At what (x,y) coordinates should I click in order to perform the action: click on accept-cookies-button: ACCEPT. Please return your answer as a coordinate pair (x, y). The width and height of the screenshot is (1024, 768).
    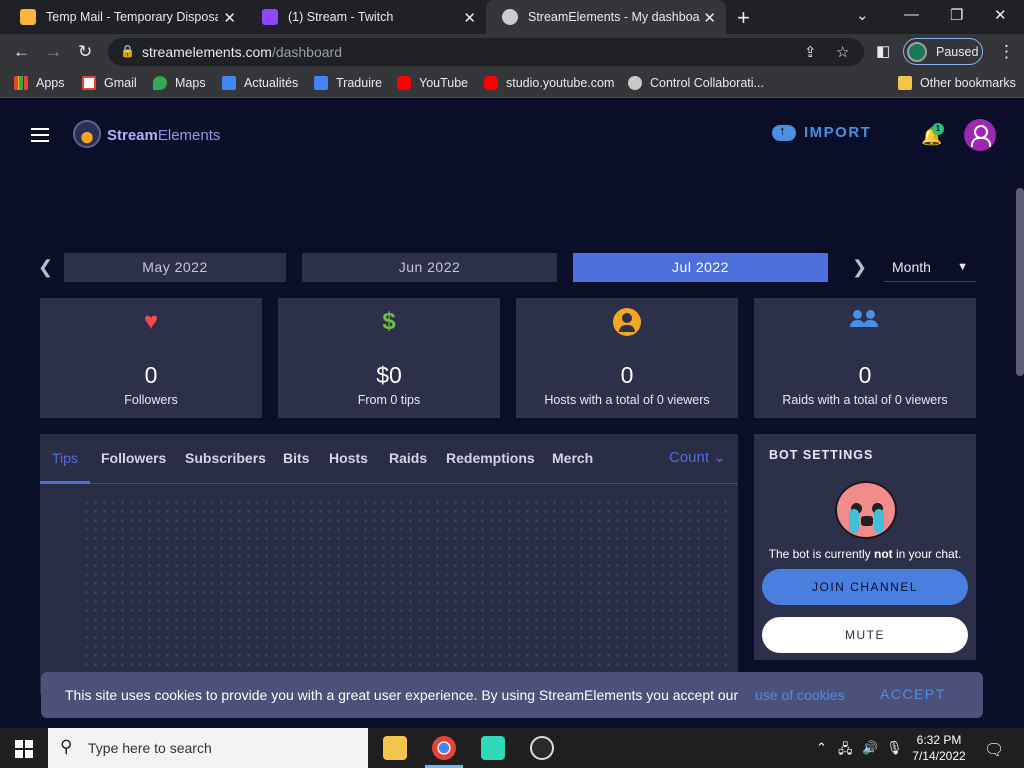
    Looking at the image, I should click on (913, 694).